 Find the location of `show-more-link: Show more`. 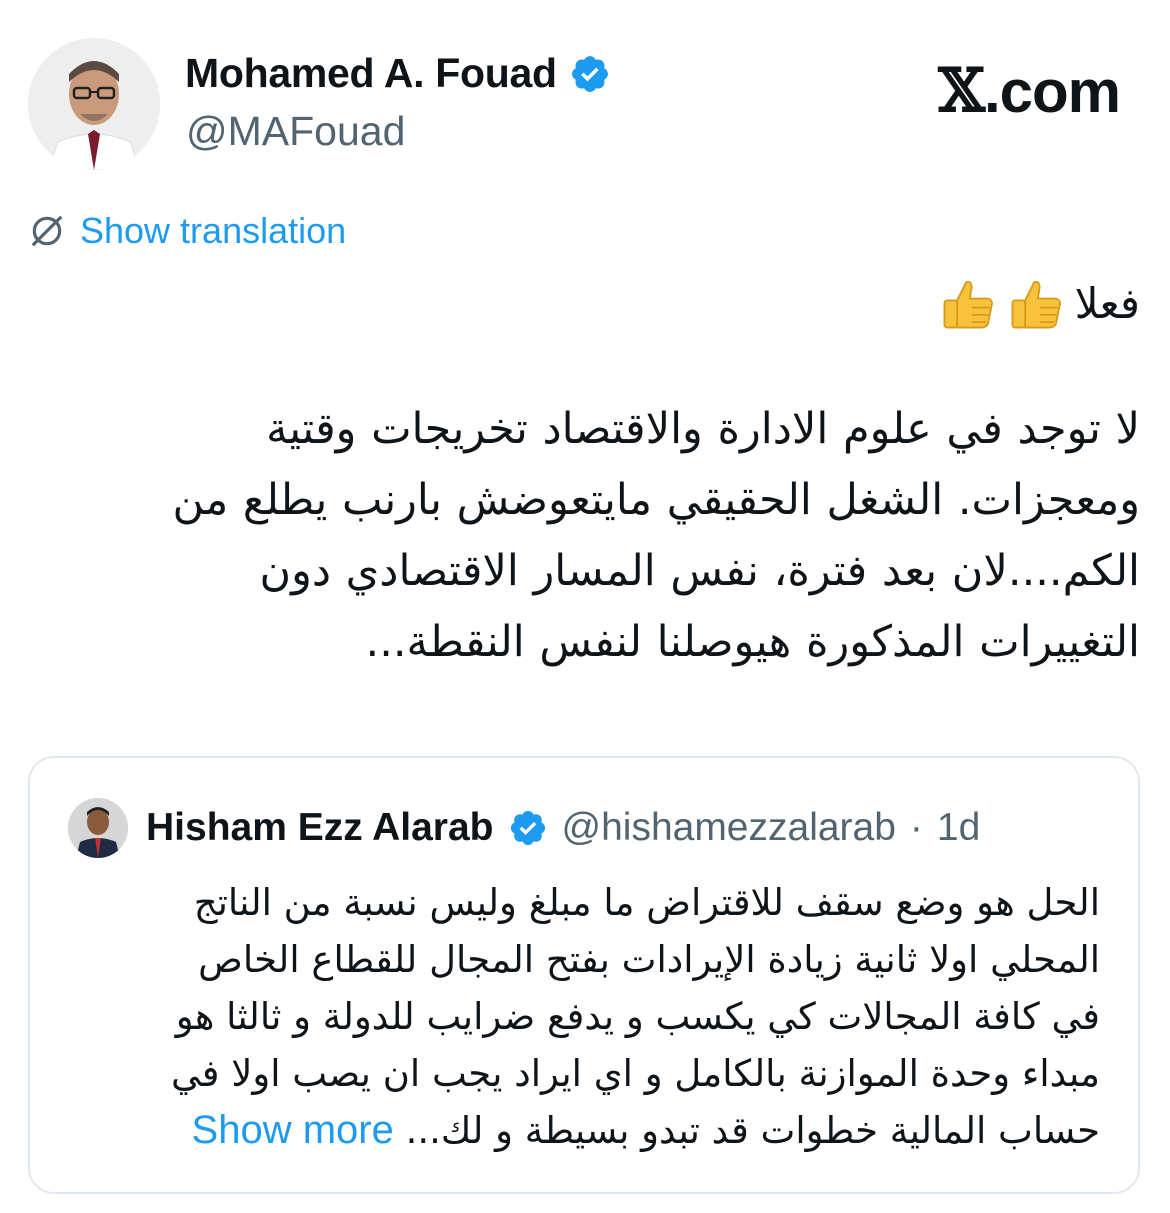

show-more-link: Show more is located at coordinates (293, 1130).